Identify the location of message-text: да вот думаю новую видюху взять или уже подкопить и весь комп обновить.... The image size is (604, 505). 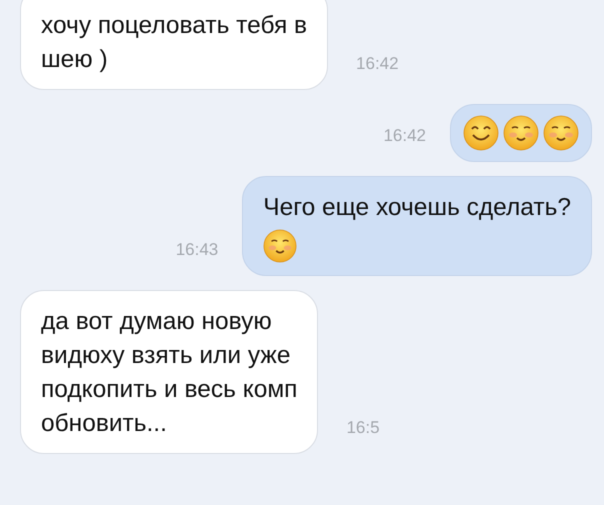
(169, 373).